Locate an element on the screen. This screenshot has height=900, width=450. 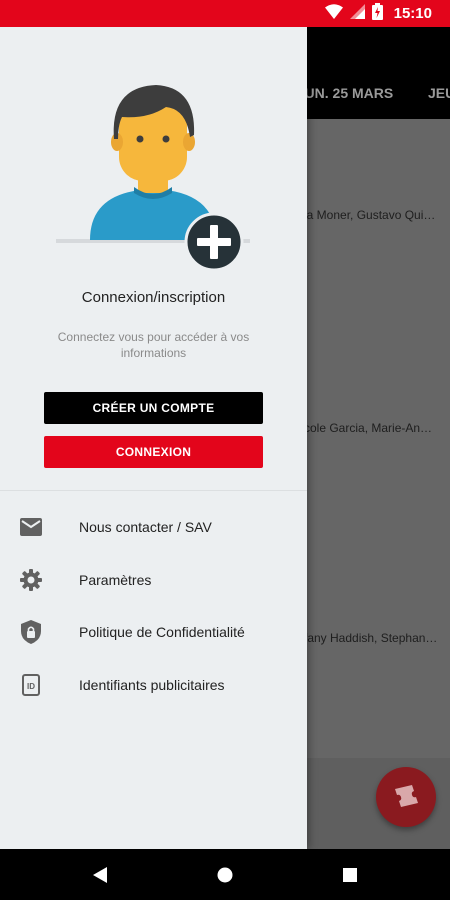
tab-jeu: JEU is located at coordinates (439, 93).